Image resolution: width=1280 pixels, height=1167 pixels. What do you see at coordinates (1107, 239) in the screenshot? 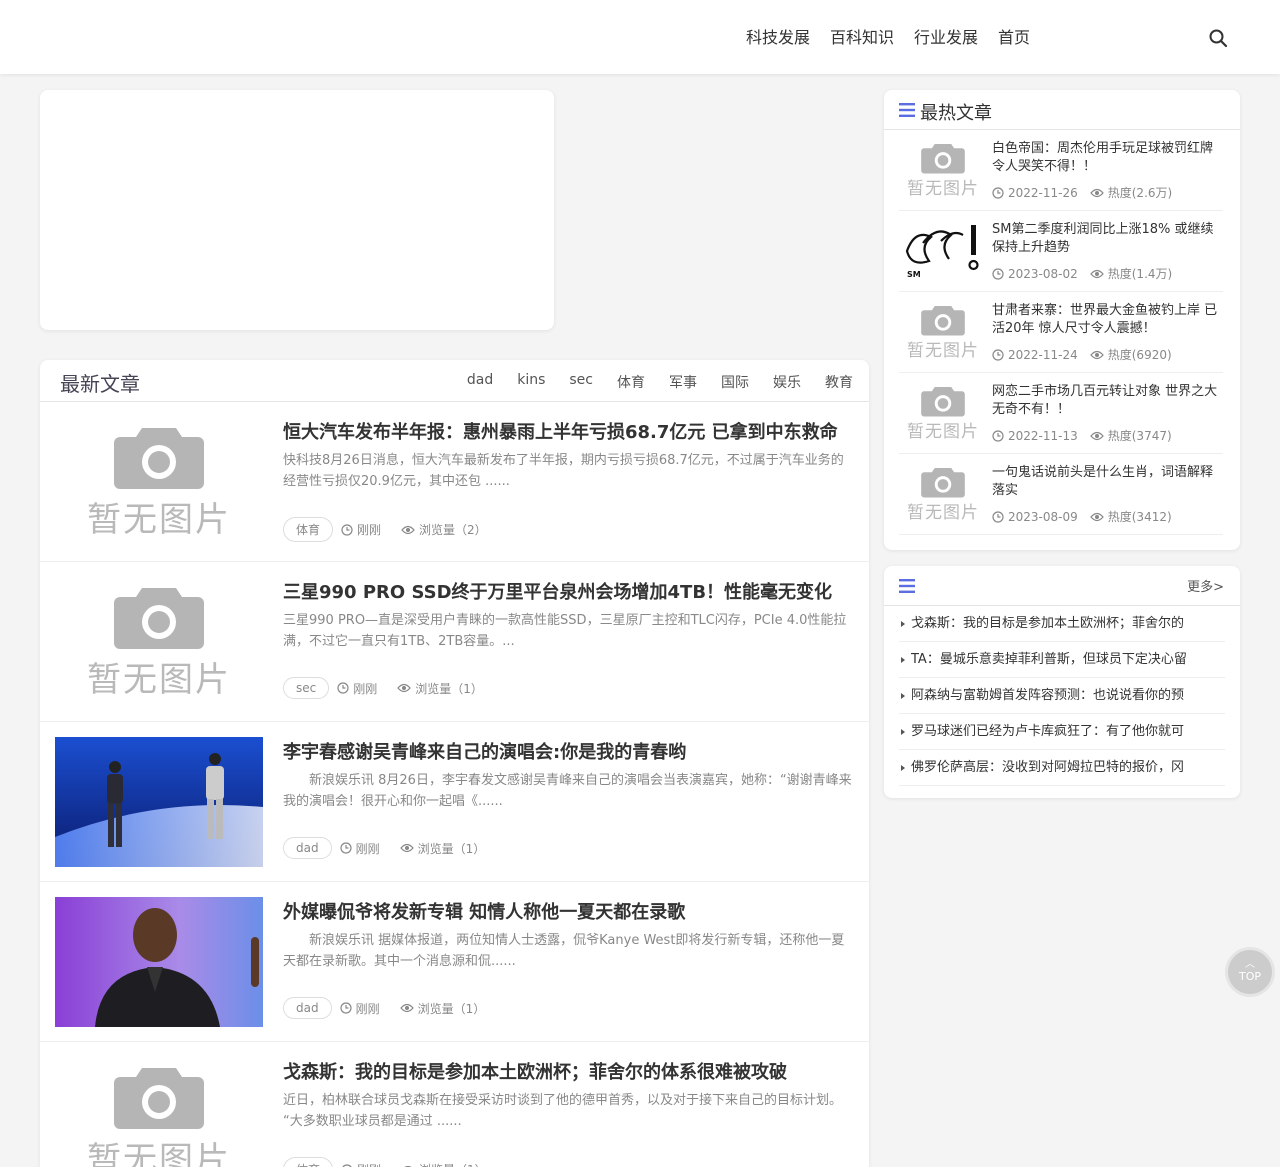
I see `hot-article-title: SM第二季度利润同比上涨18% 或继续保持上升趋势` at bounding box center [1107, 239].